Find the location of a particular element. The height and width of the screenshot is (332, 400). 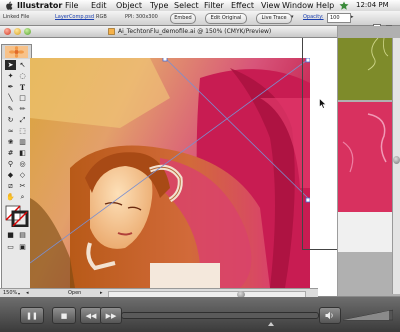

mesh-tool-icon: # is located at coordinates (10, 153).